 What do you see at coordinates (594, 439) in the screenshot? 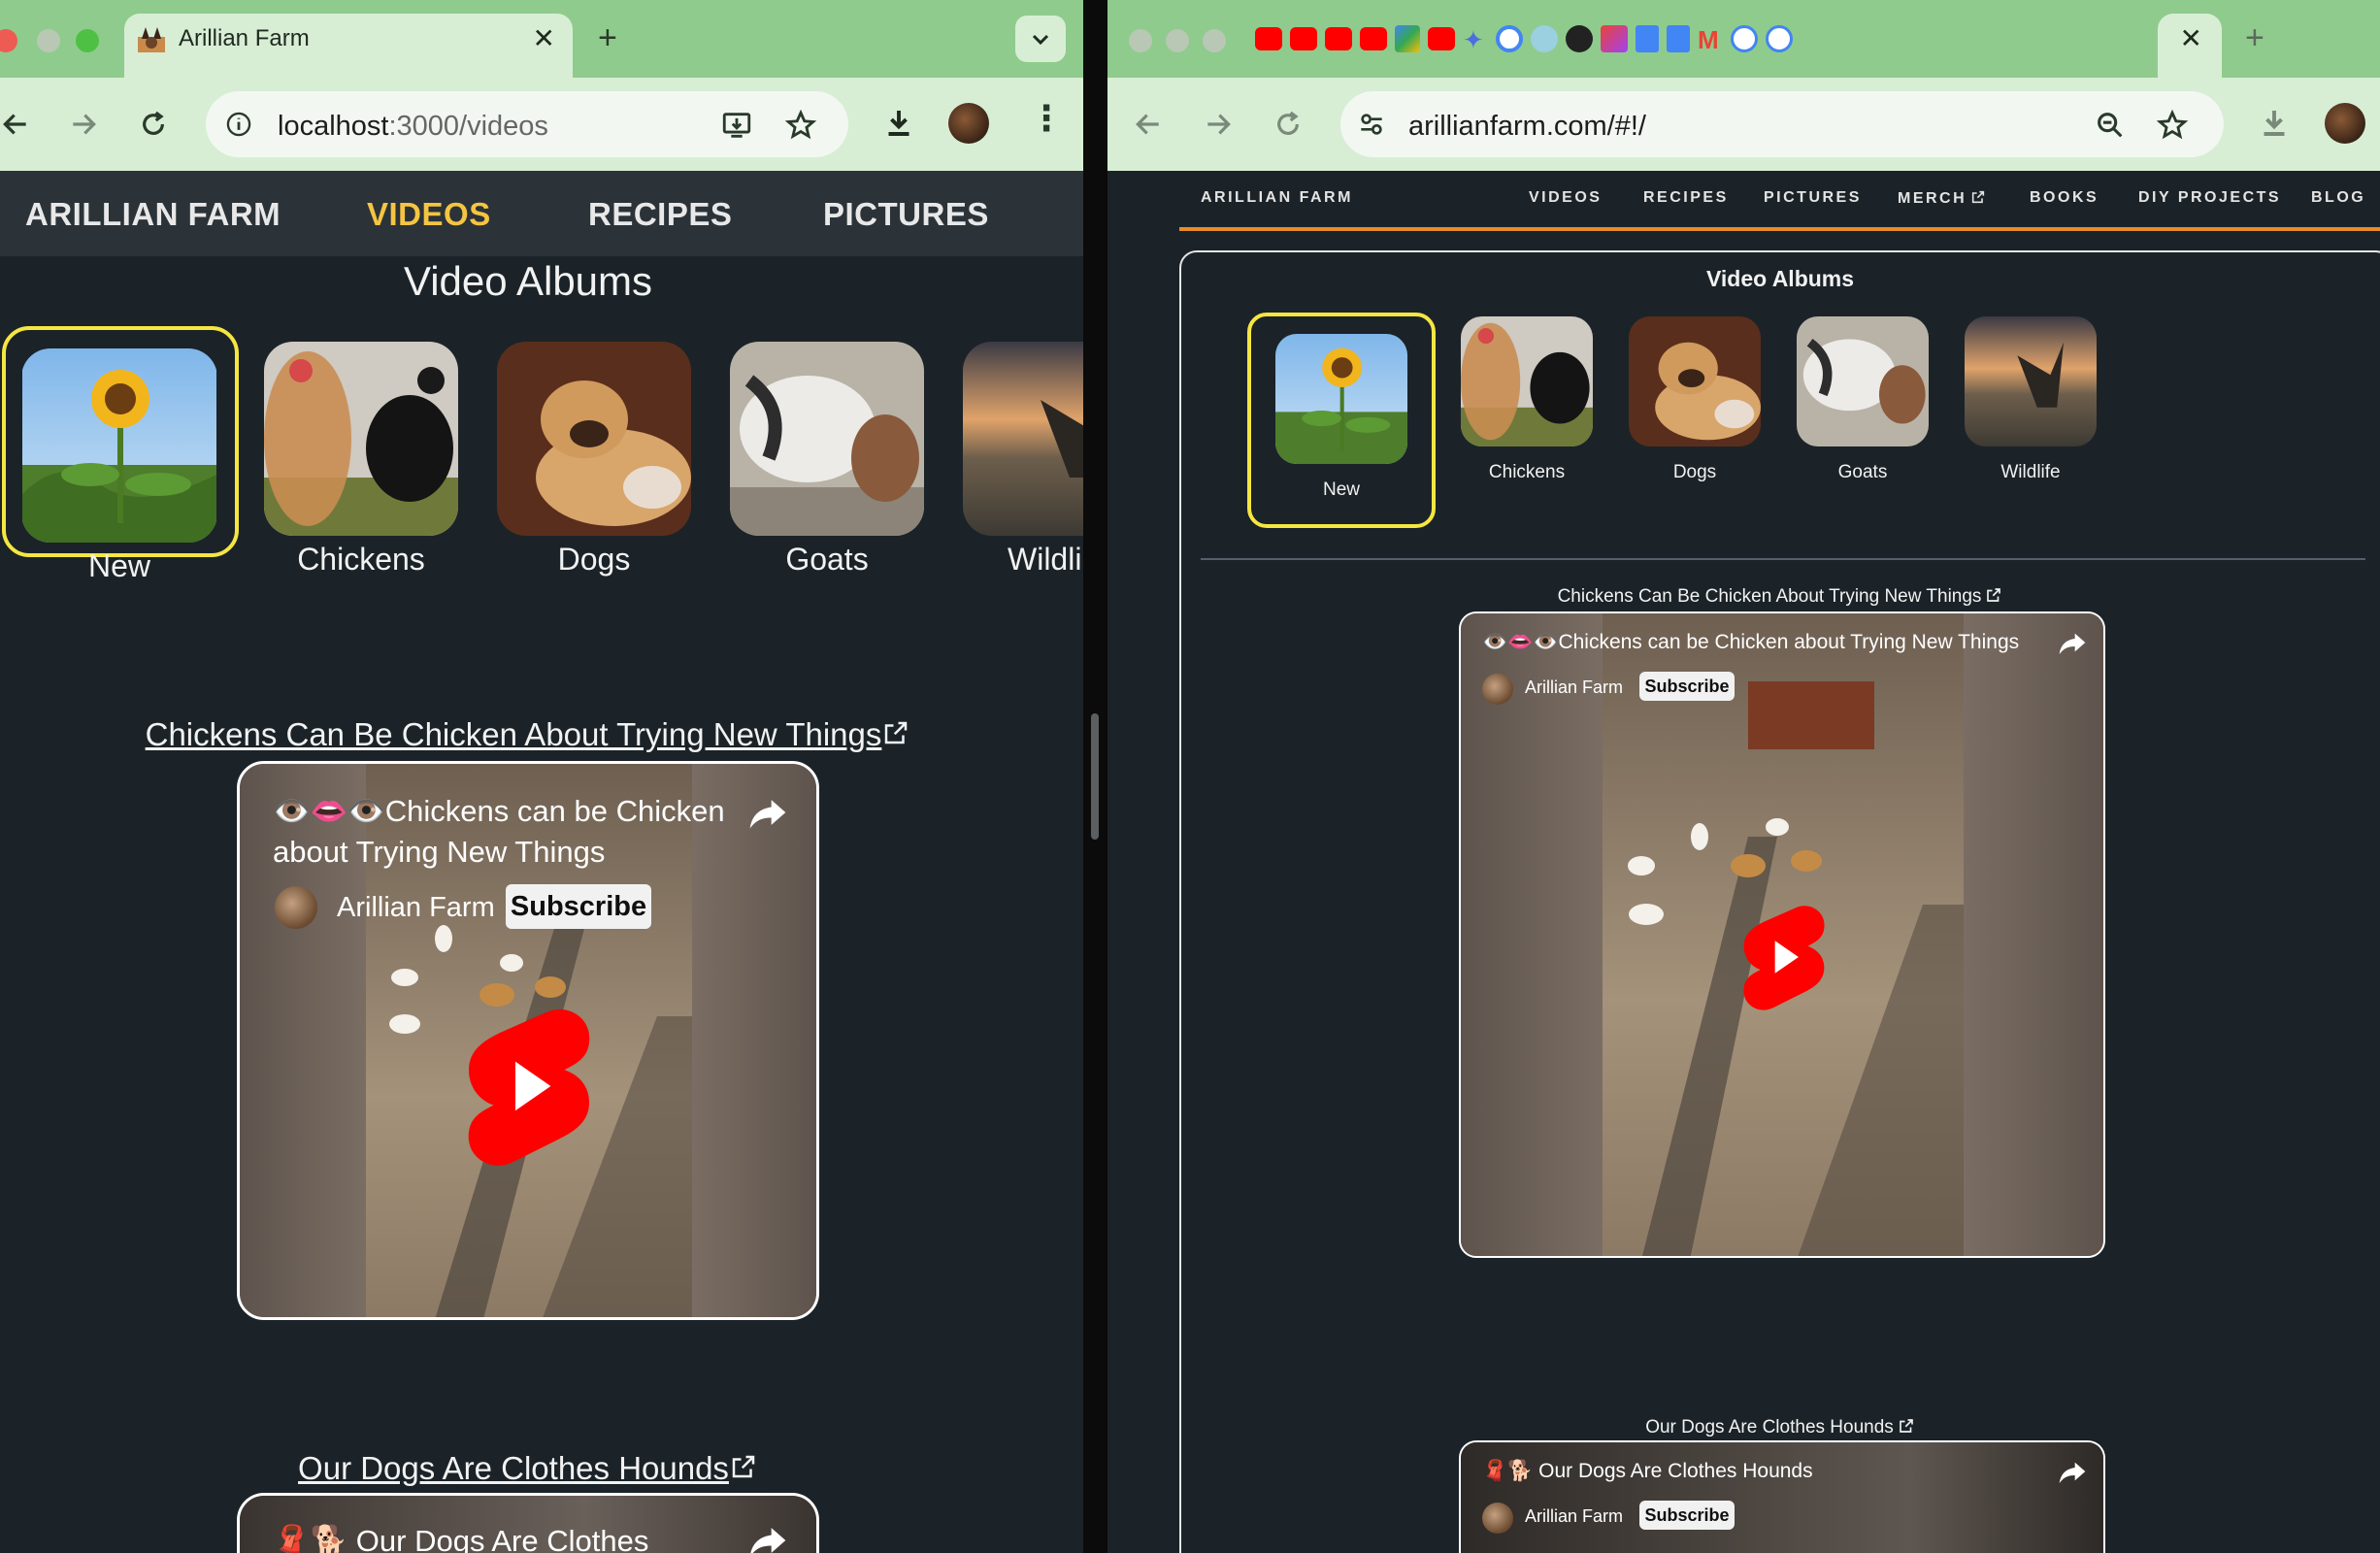
I see `album-dogs-thumbnail` at bounding box center [594, 439].